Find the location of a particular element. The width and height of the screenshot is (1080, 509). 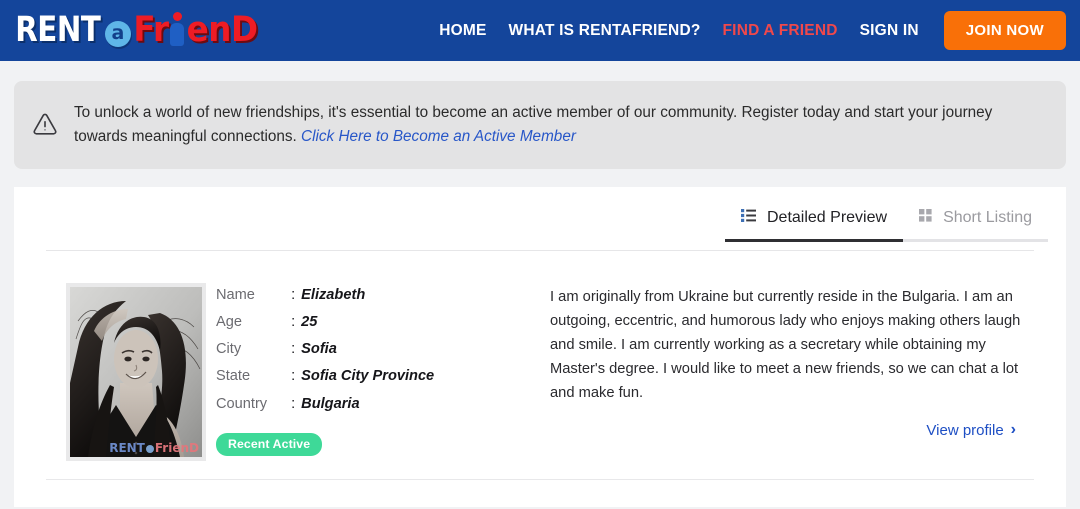

profile-bottom-divider is located at coordinates (540, 479).